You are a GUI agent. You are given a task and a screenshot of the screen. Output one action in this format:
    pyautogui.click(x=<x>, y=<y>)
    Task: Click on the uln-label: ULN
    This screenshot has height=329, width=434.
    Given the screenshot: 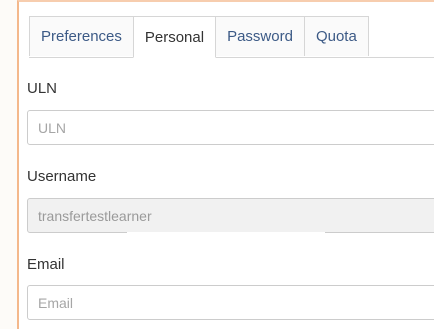 What is the action you would take?
    pyautogui.click(x=42, y=88)
    